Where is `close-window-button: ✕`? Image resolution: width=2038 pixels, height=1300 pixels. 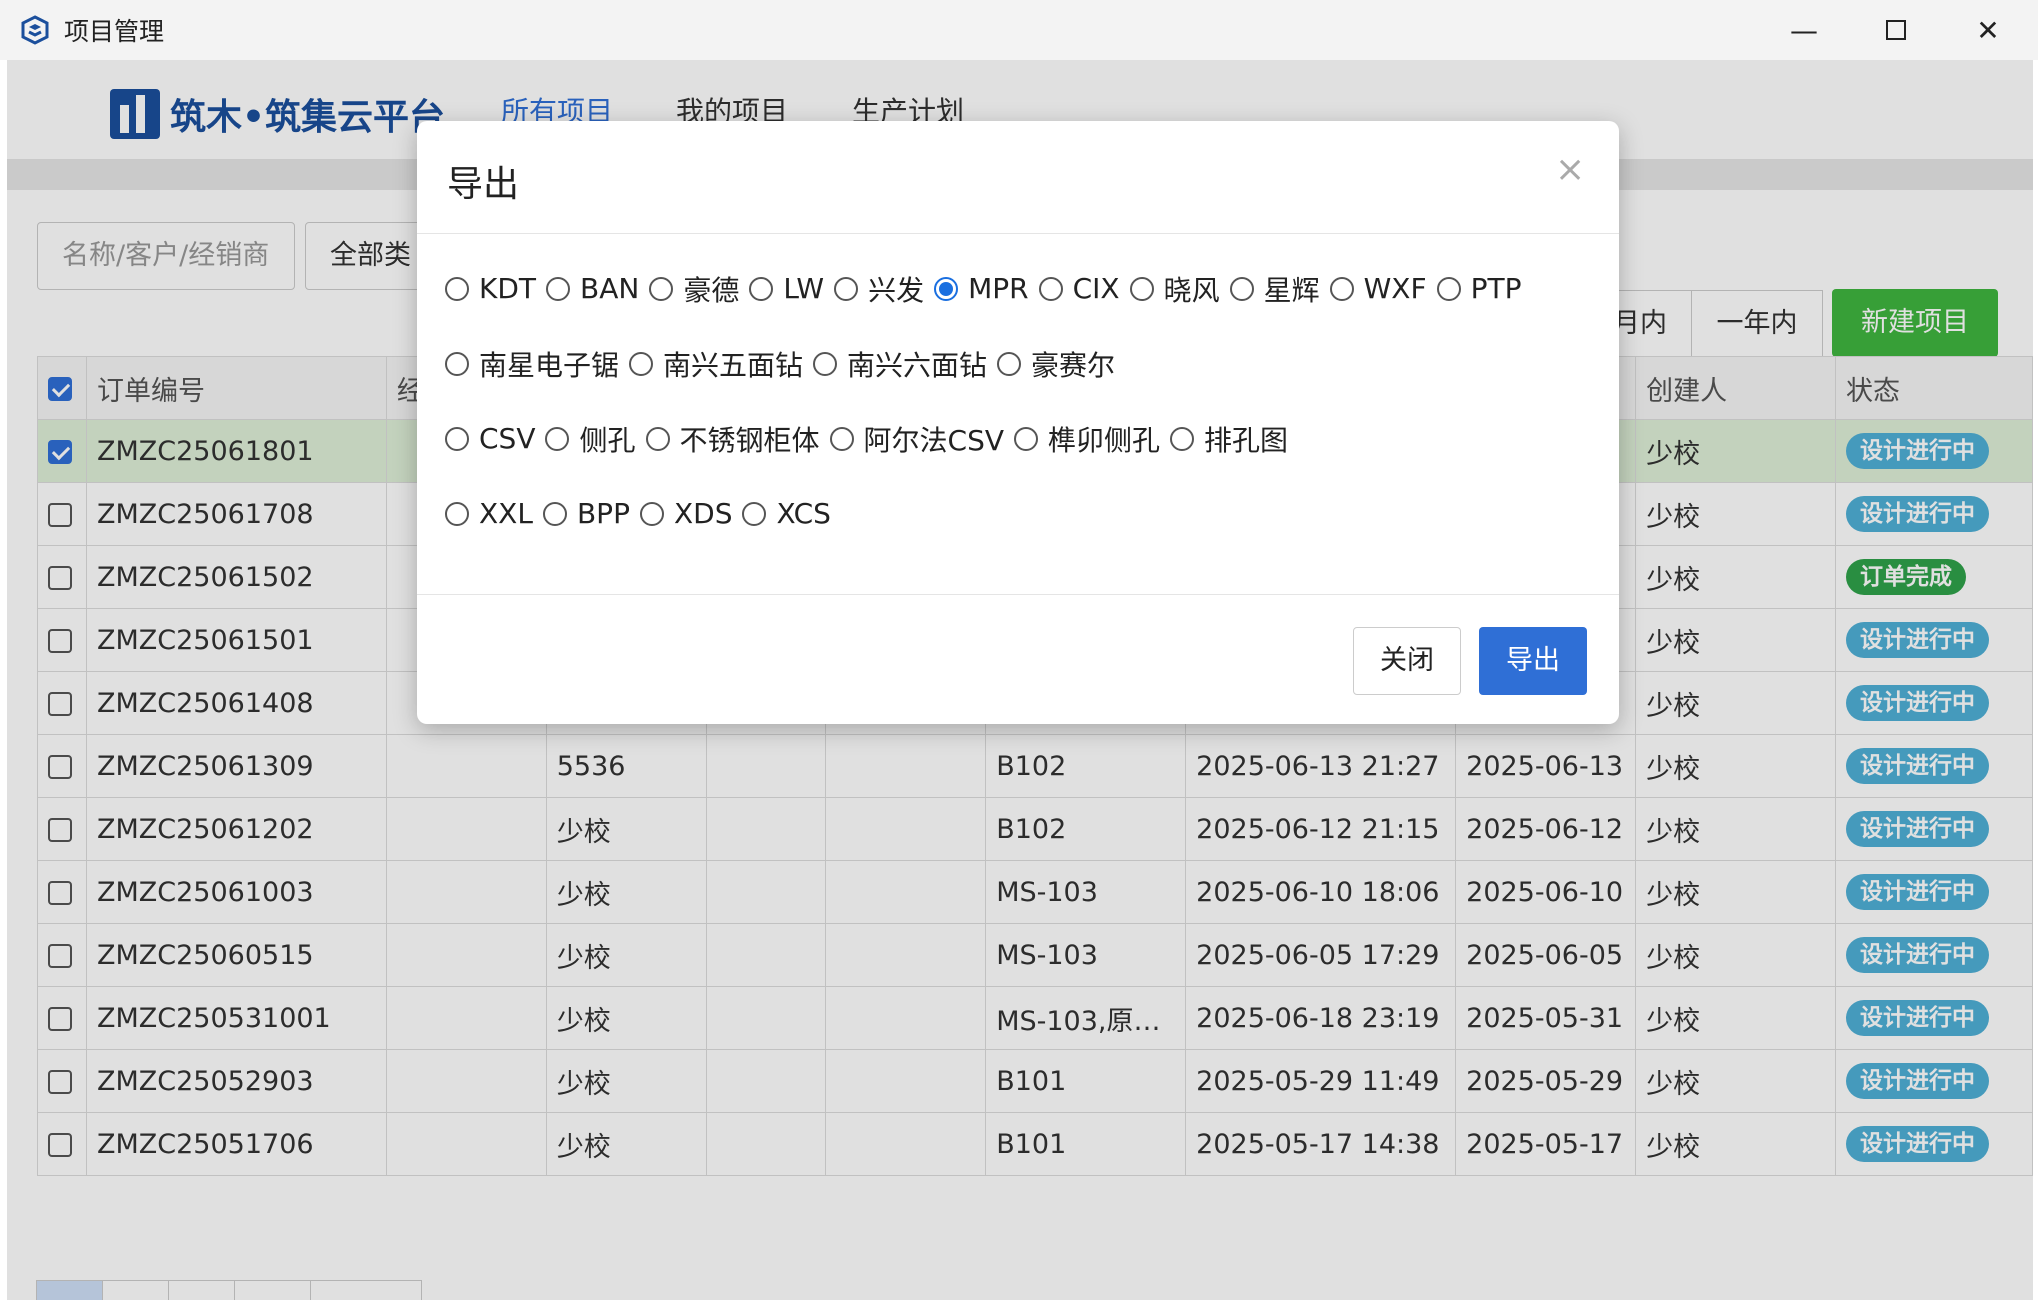
close-window-button: ✕ is located at coordinates (1988, 30).